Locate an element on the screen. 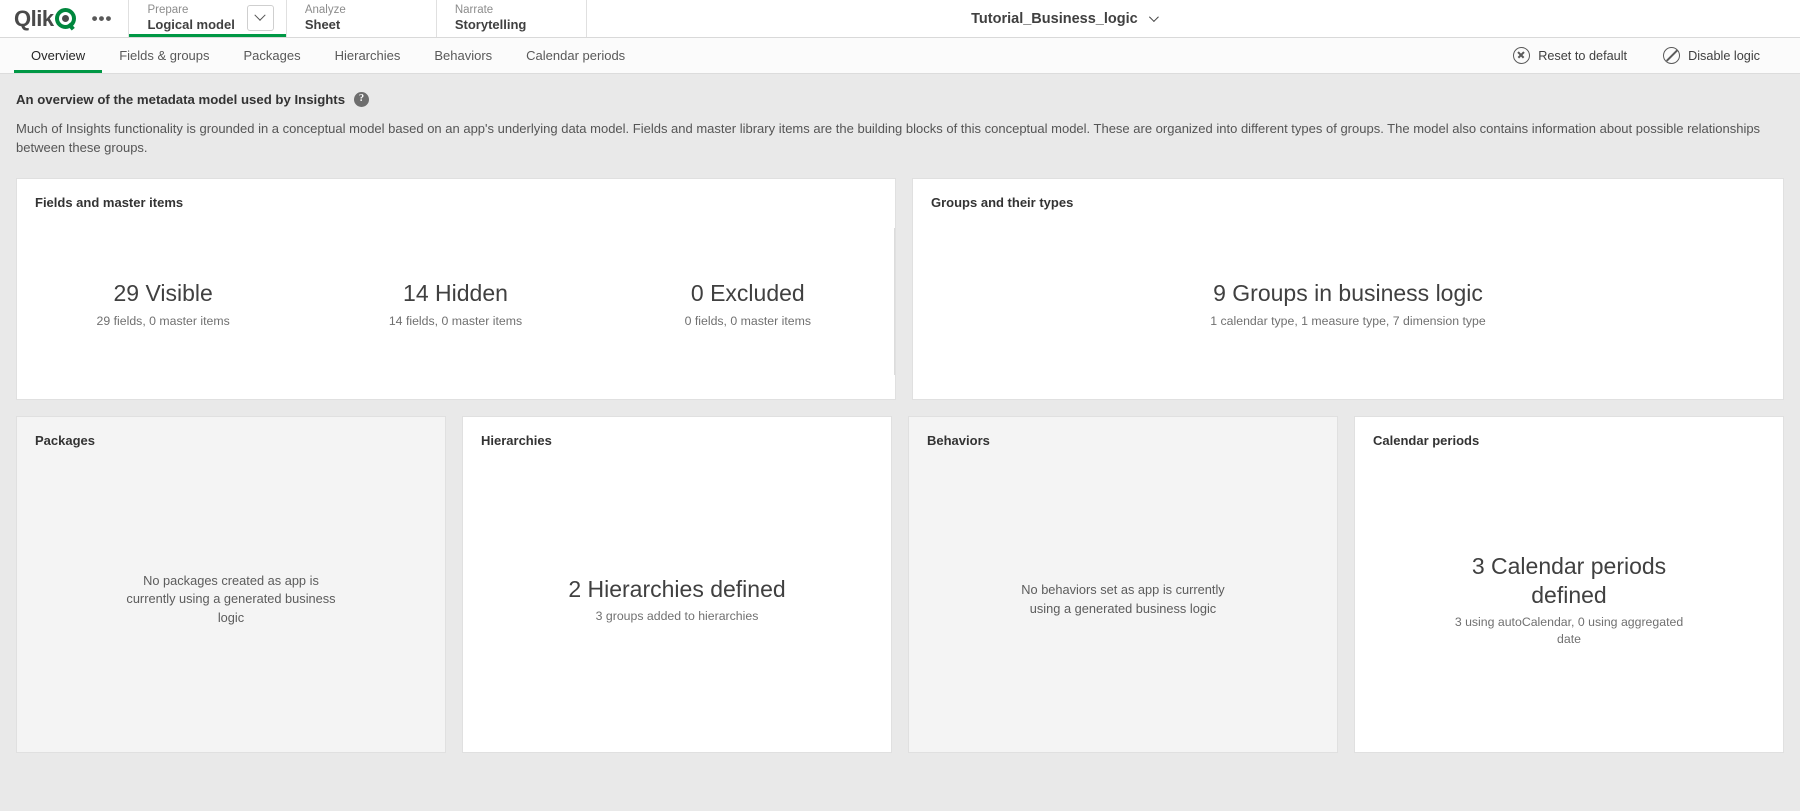 The height and width of the screenshot is (811, 1800). qlik-logo: Qlik is located at coordinates (45, 18).